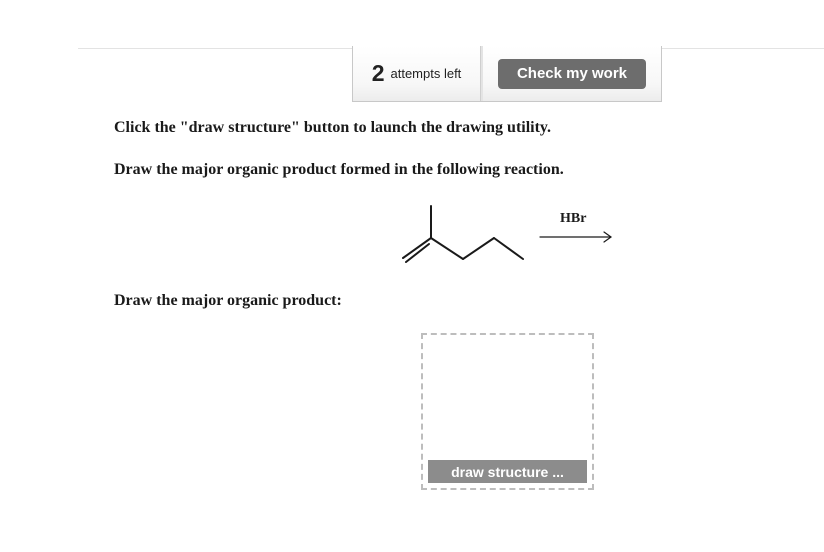  I want to click on attempts-indicator: 2 attempts left, so click(417, 73).